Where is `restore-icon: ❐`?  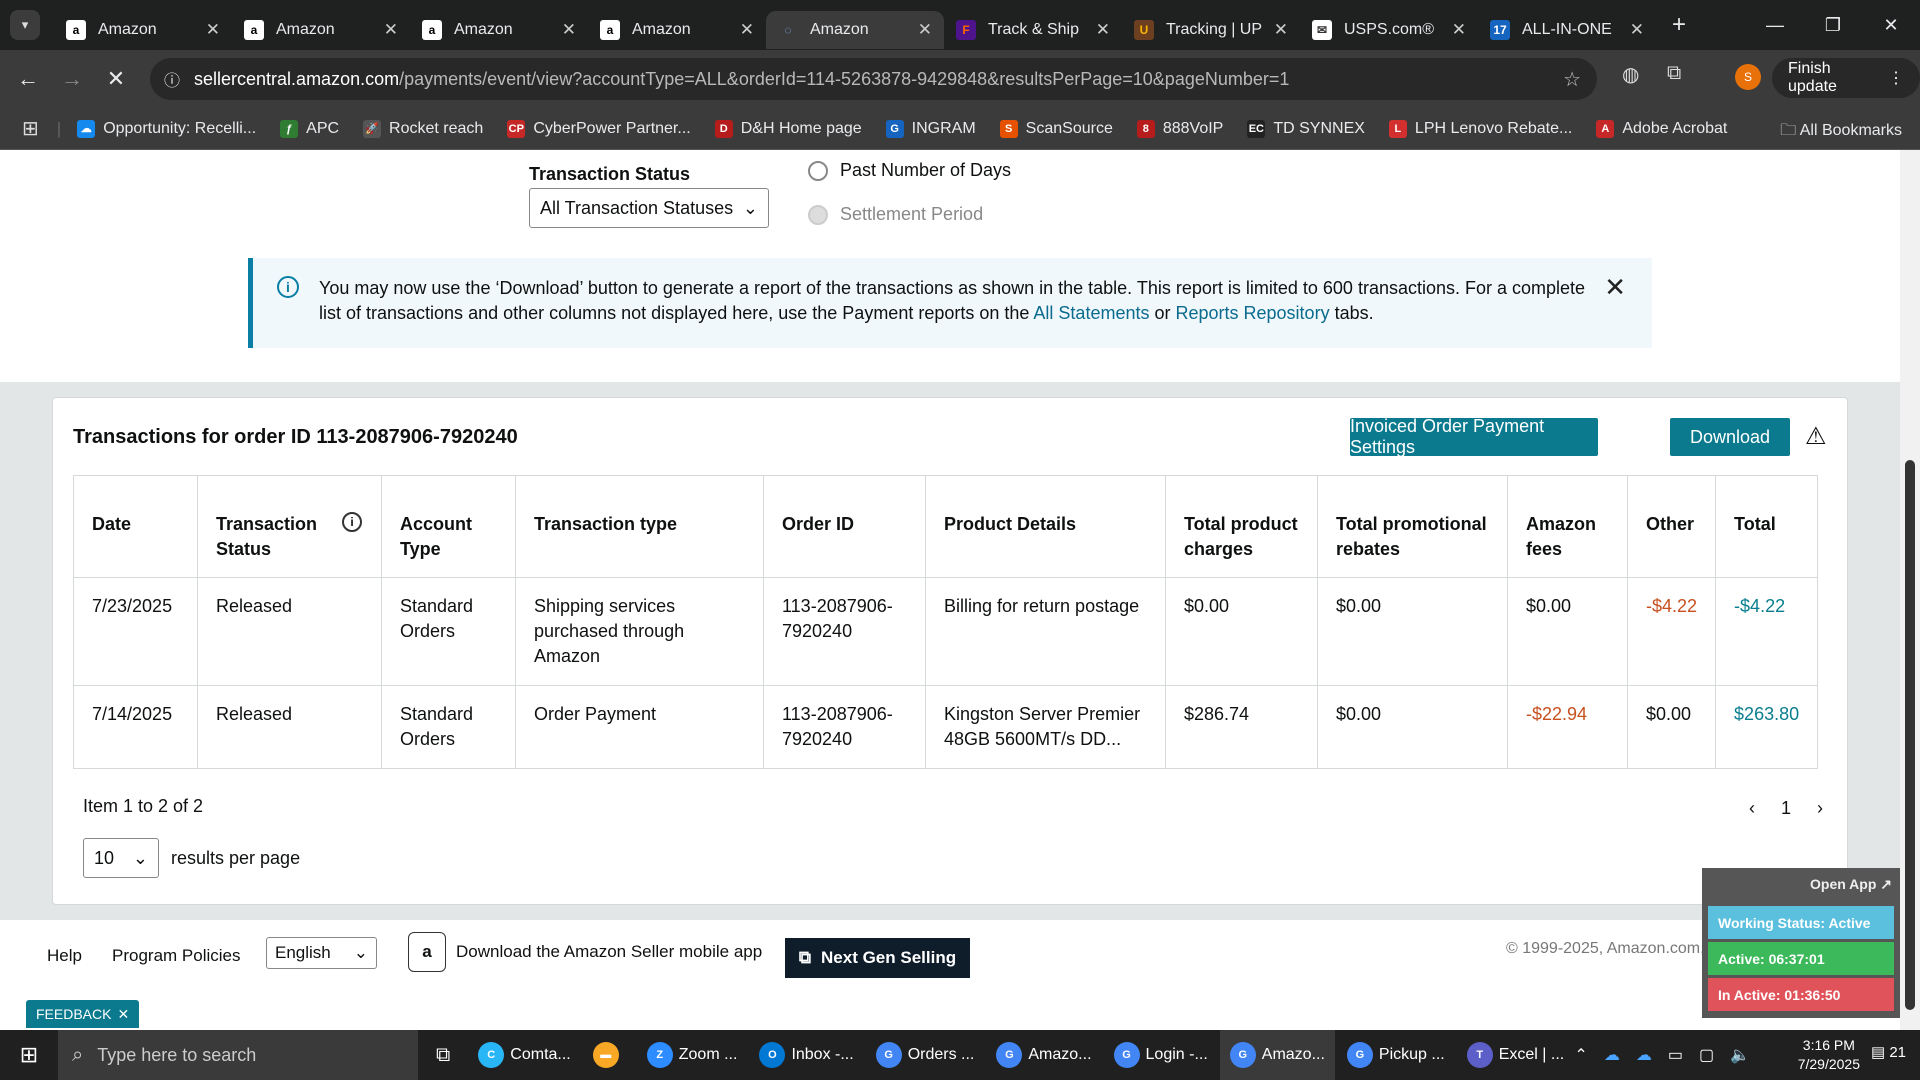 restore-icon: ❐ is located at coordinates (1833, 25).